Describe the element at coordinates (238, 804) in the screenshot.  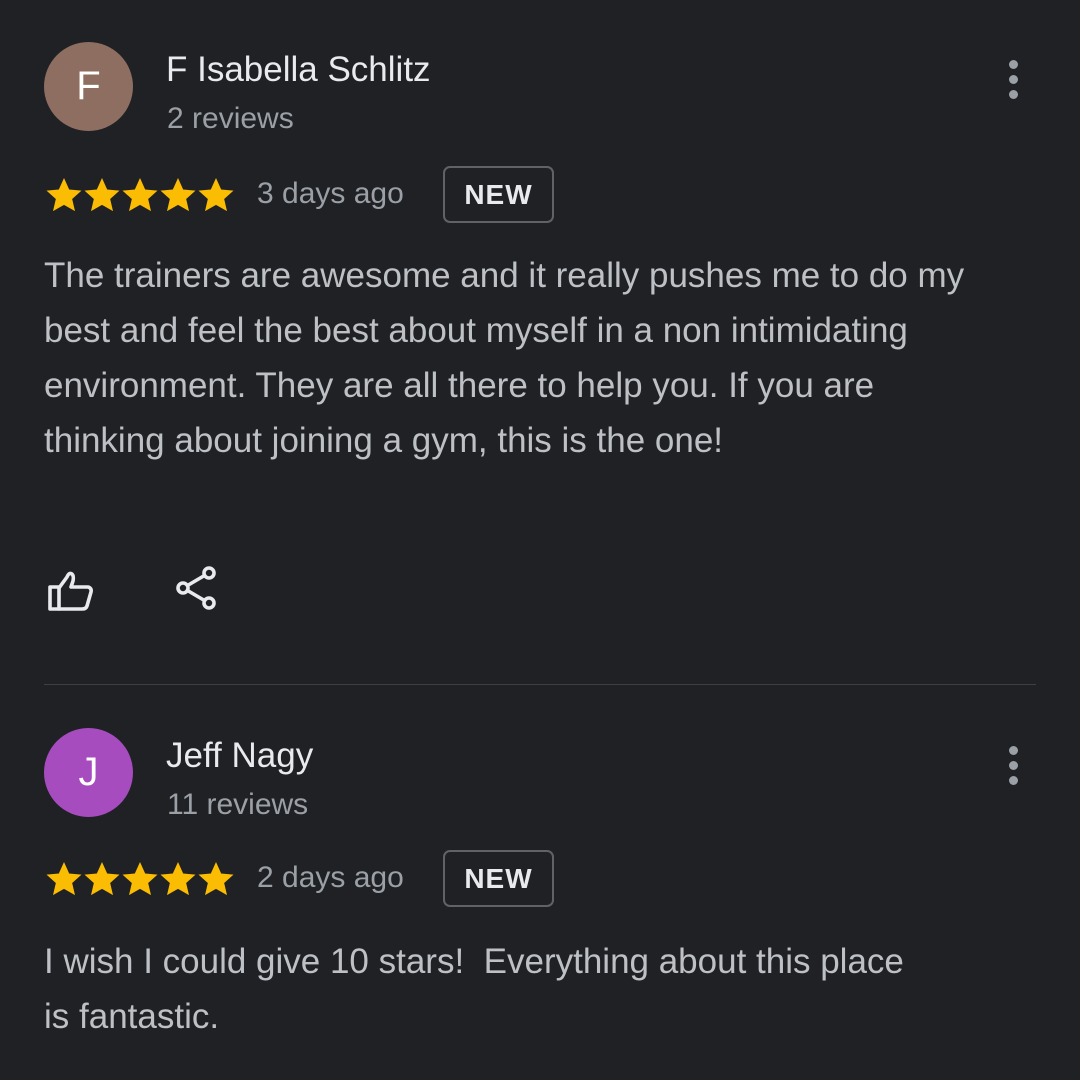
I see `review-count: 11 reviews` at that location.